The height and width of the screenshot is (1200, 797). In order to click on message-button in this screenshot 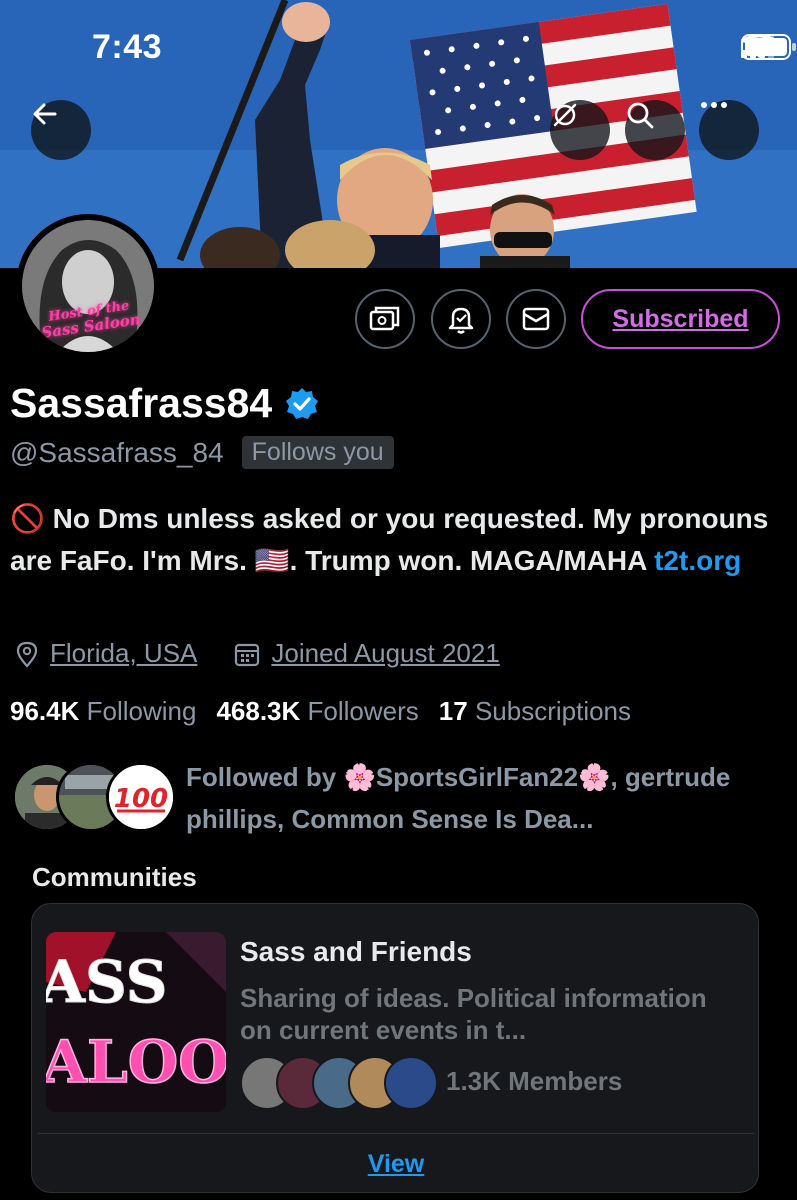, I will do `click(536, 319)`.